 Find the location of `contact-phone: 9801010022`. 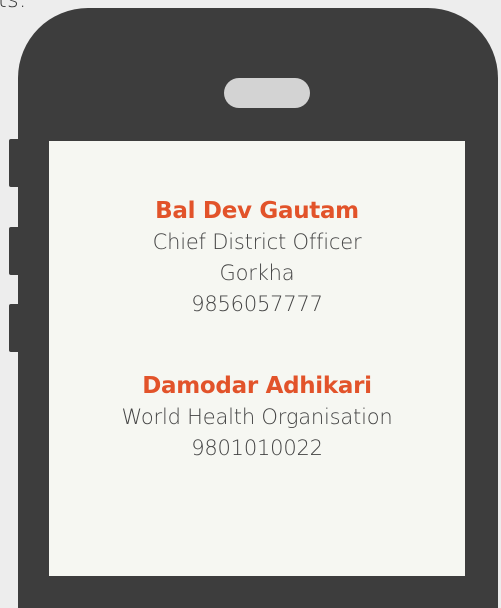

contact-phone: 9801010022 is located at coordinates (257, 448).